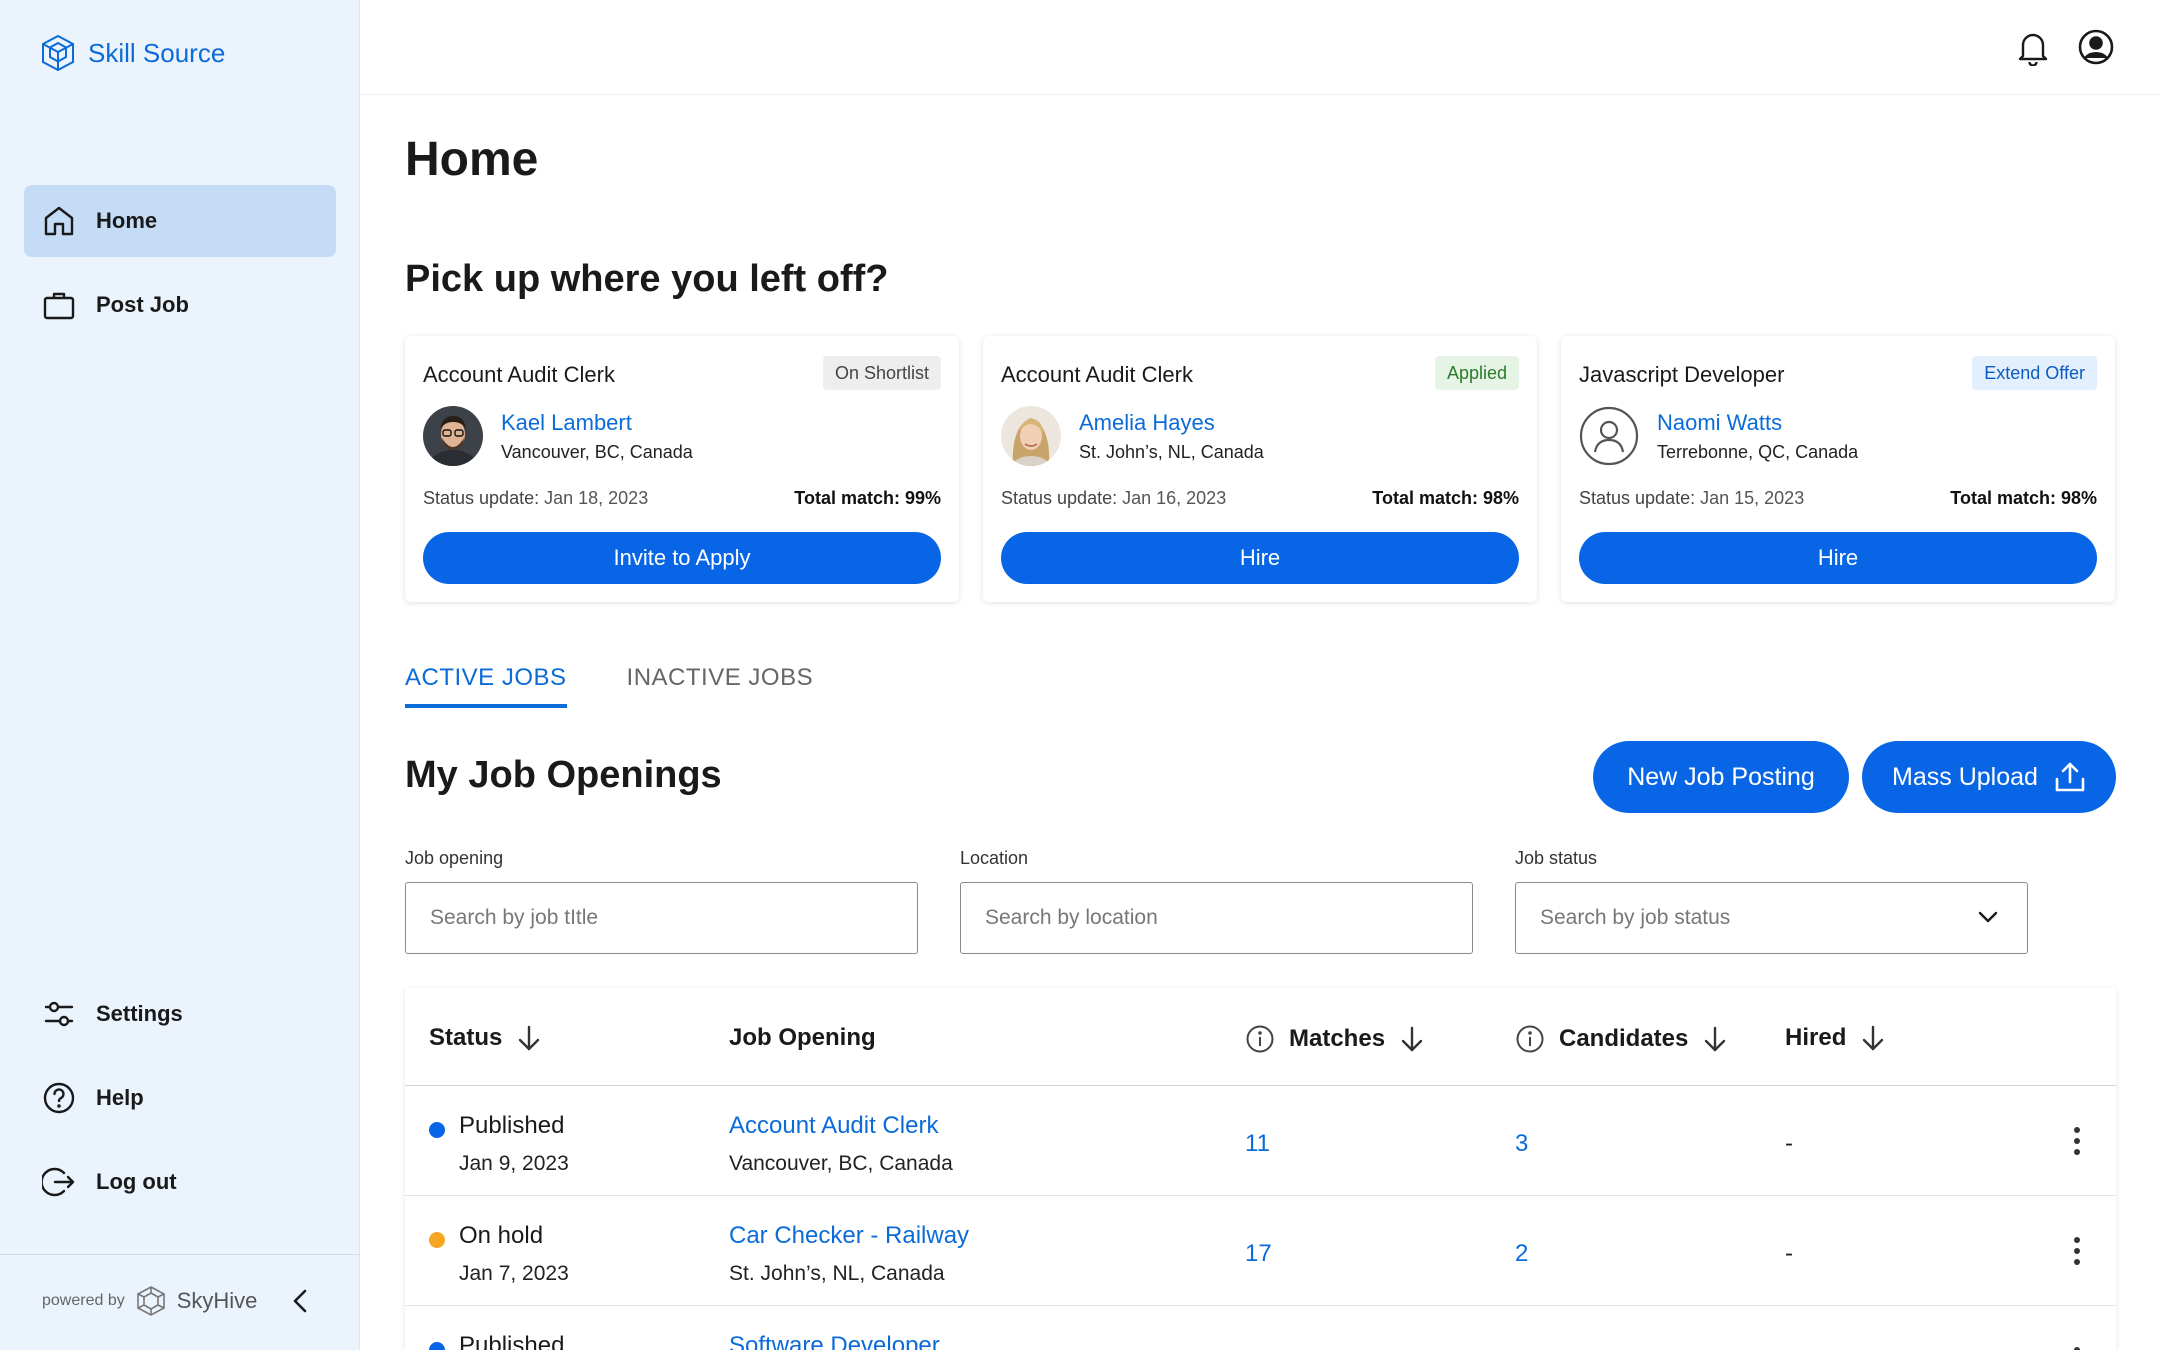 The width and height of the screenshot is (2160, 1350). I want to click on nav-settings: Settings, so click(180, 1014).